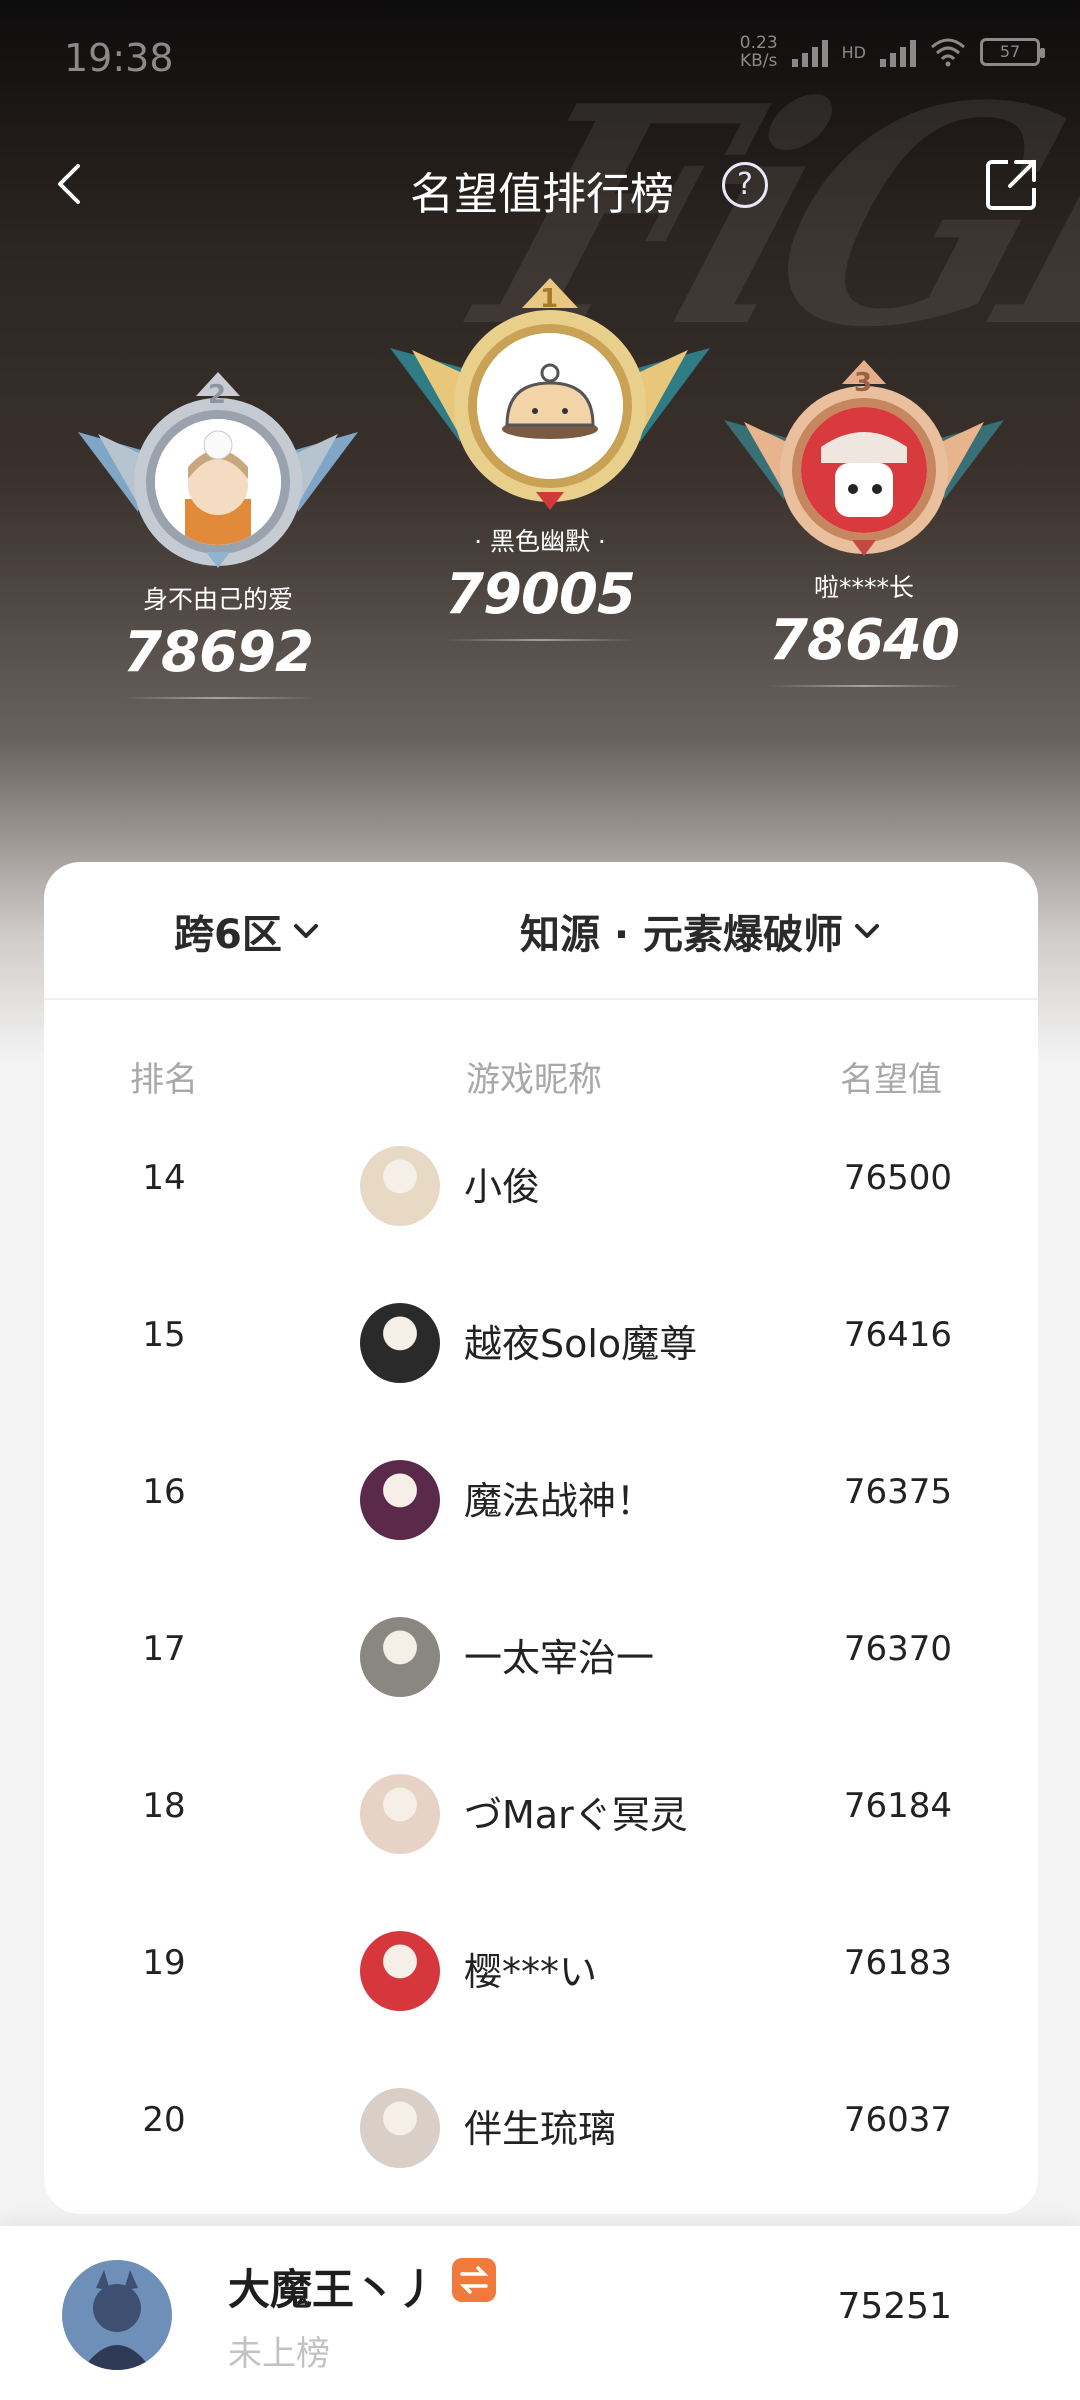 This screenshot has height=2400, width=1080. I want to click on status-time: 19:38, so click(119, 58).